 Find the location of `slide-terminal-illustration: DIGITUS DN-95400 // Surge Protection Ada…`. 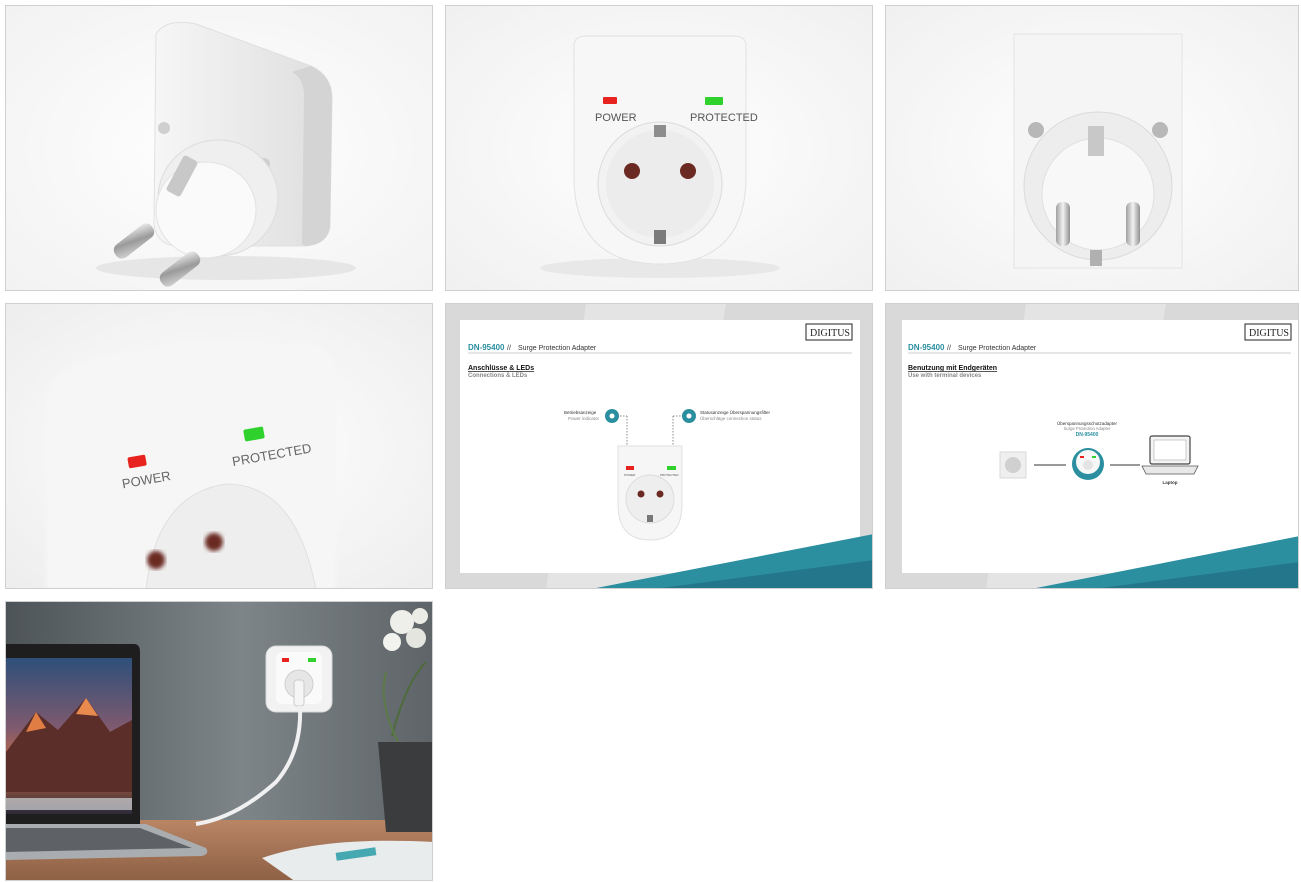

slide-terminal-illustration: DIGITUS DN-95400 // Surge Protection Ada… is located at coordinates (1092, 446).